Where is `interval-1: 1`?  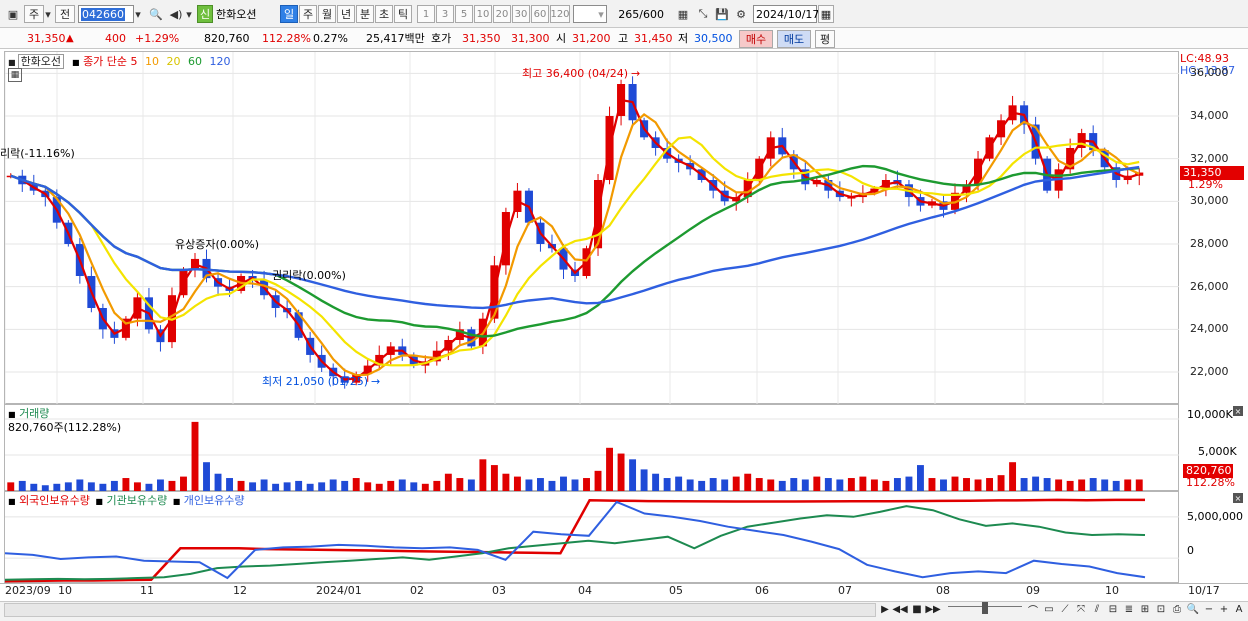 interval-1: 1 is located at coordinates (426, 14).